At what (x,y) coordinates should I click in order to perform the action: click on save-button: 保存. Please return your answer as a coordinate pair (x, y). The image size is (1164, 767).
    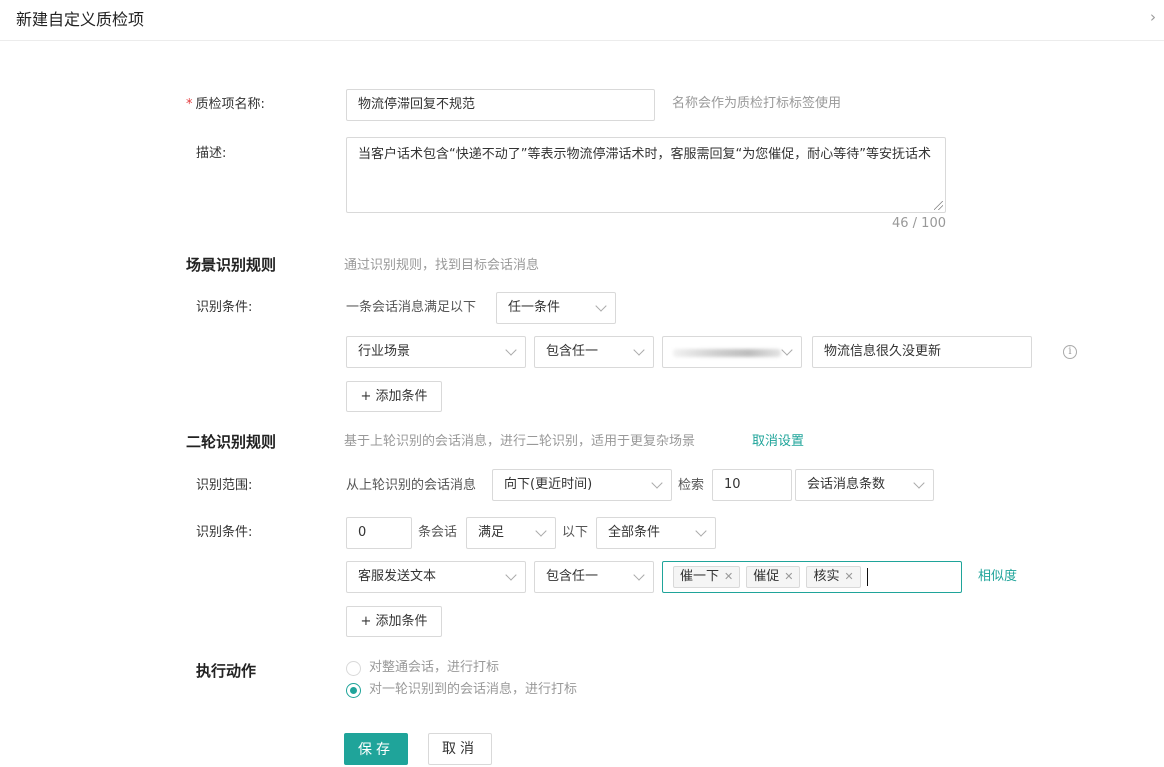
    Looking at the image, I should click on (376, 749).